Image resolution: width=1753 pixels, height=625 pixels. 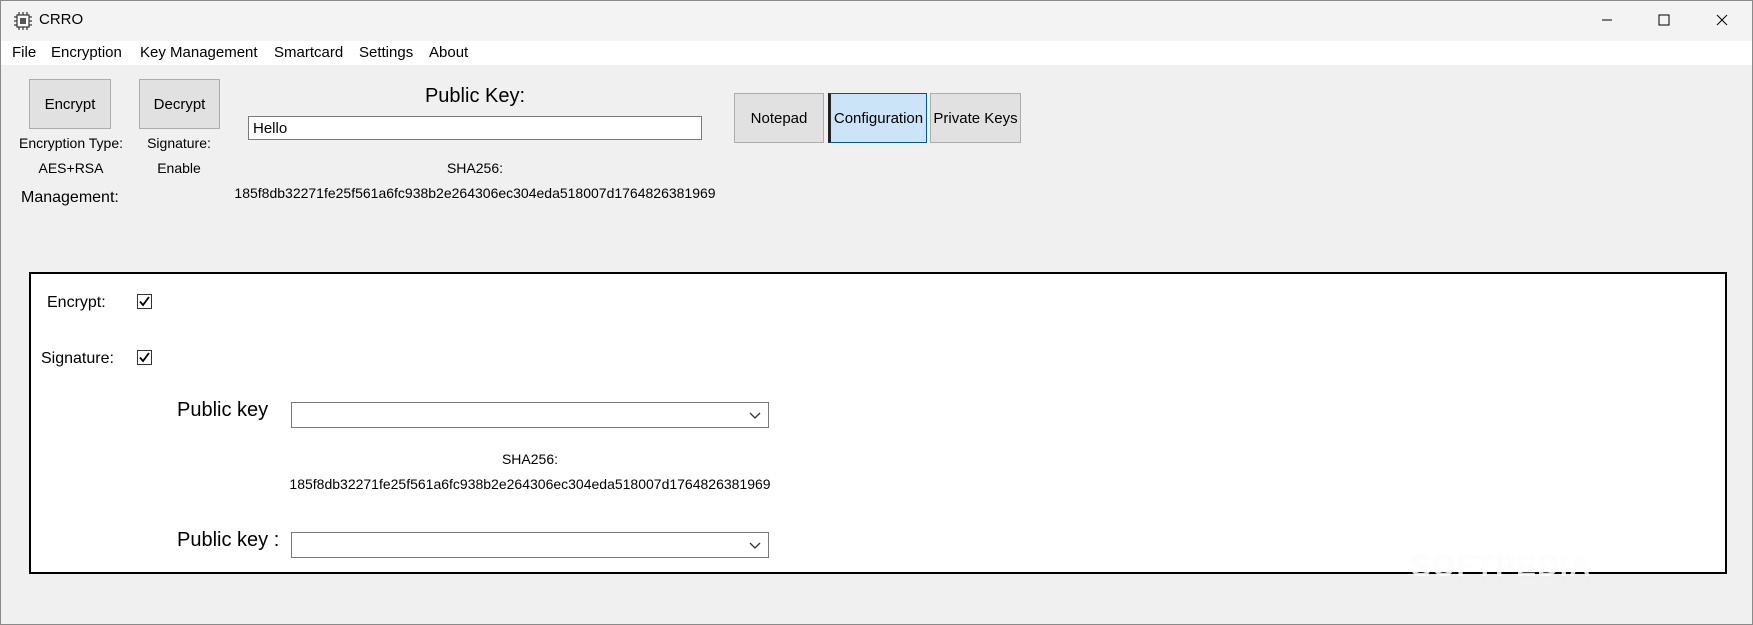 I want to click on menu-about: About, so click(x=448, y=52).